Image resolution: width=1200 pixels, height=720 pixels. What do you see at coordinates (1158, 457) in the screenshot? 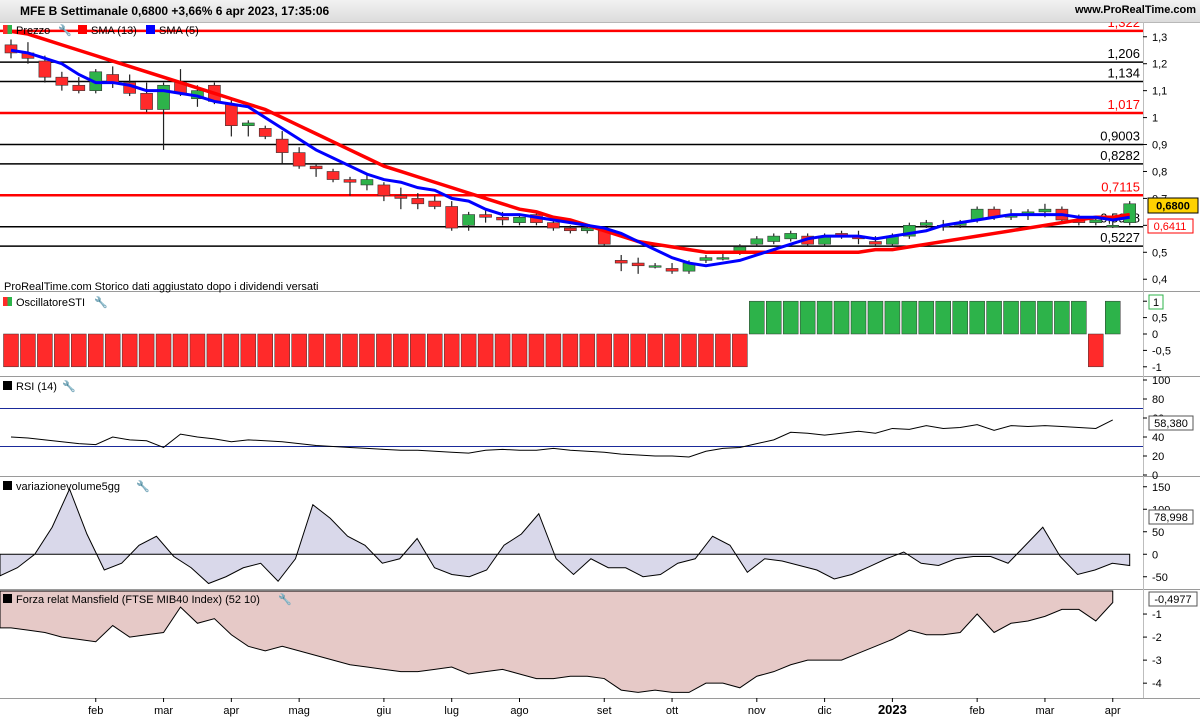
I see `y-tick-label: 20` at bounding box center [1158, 457].